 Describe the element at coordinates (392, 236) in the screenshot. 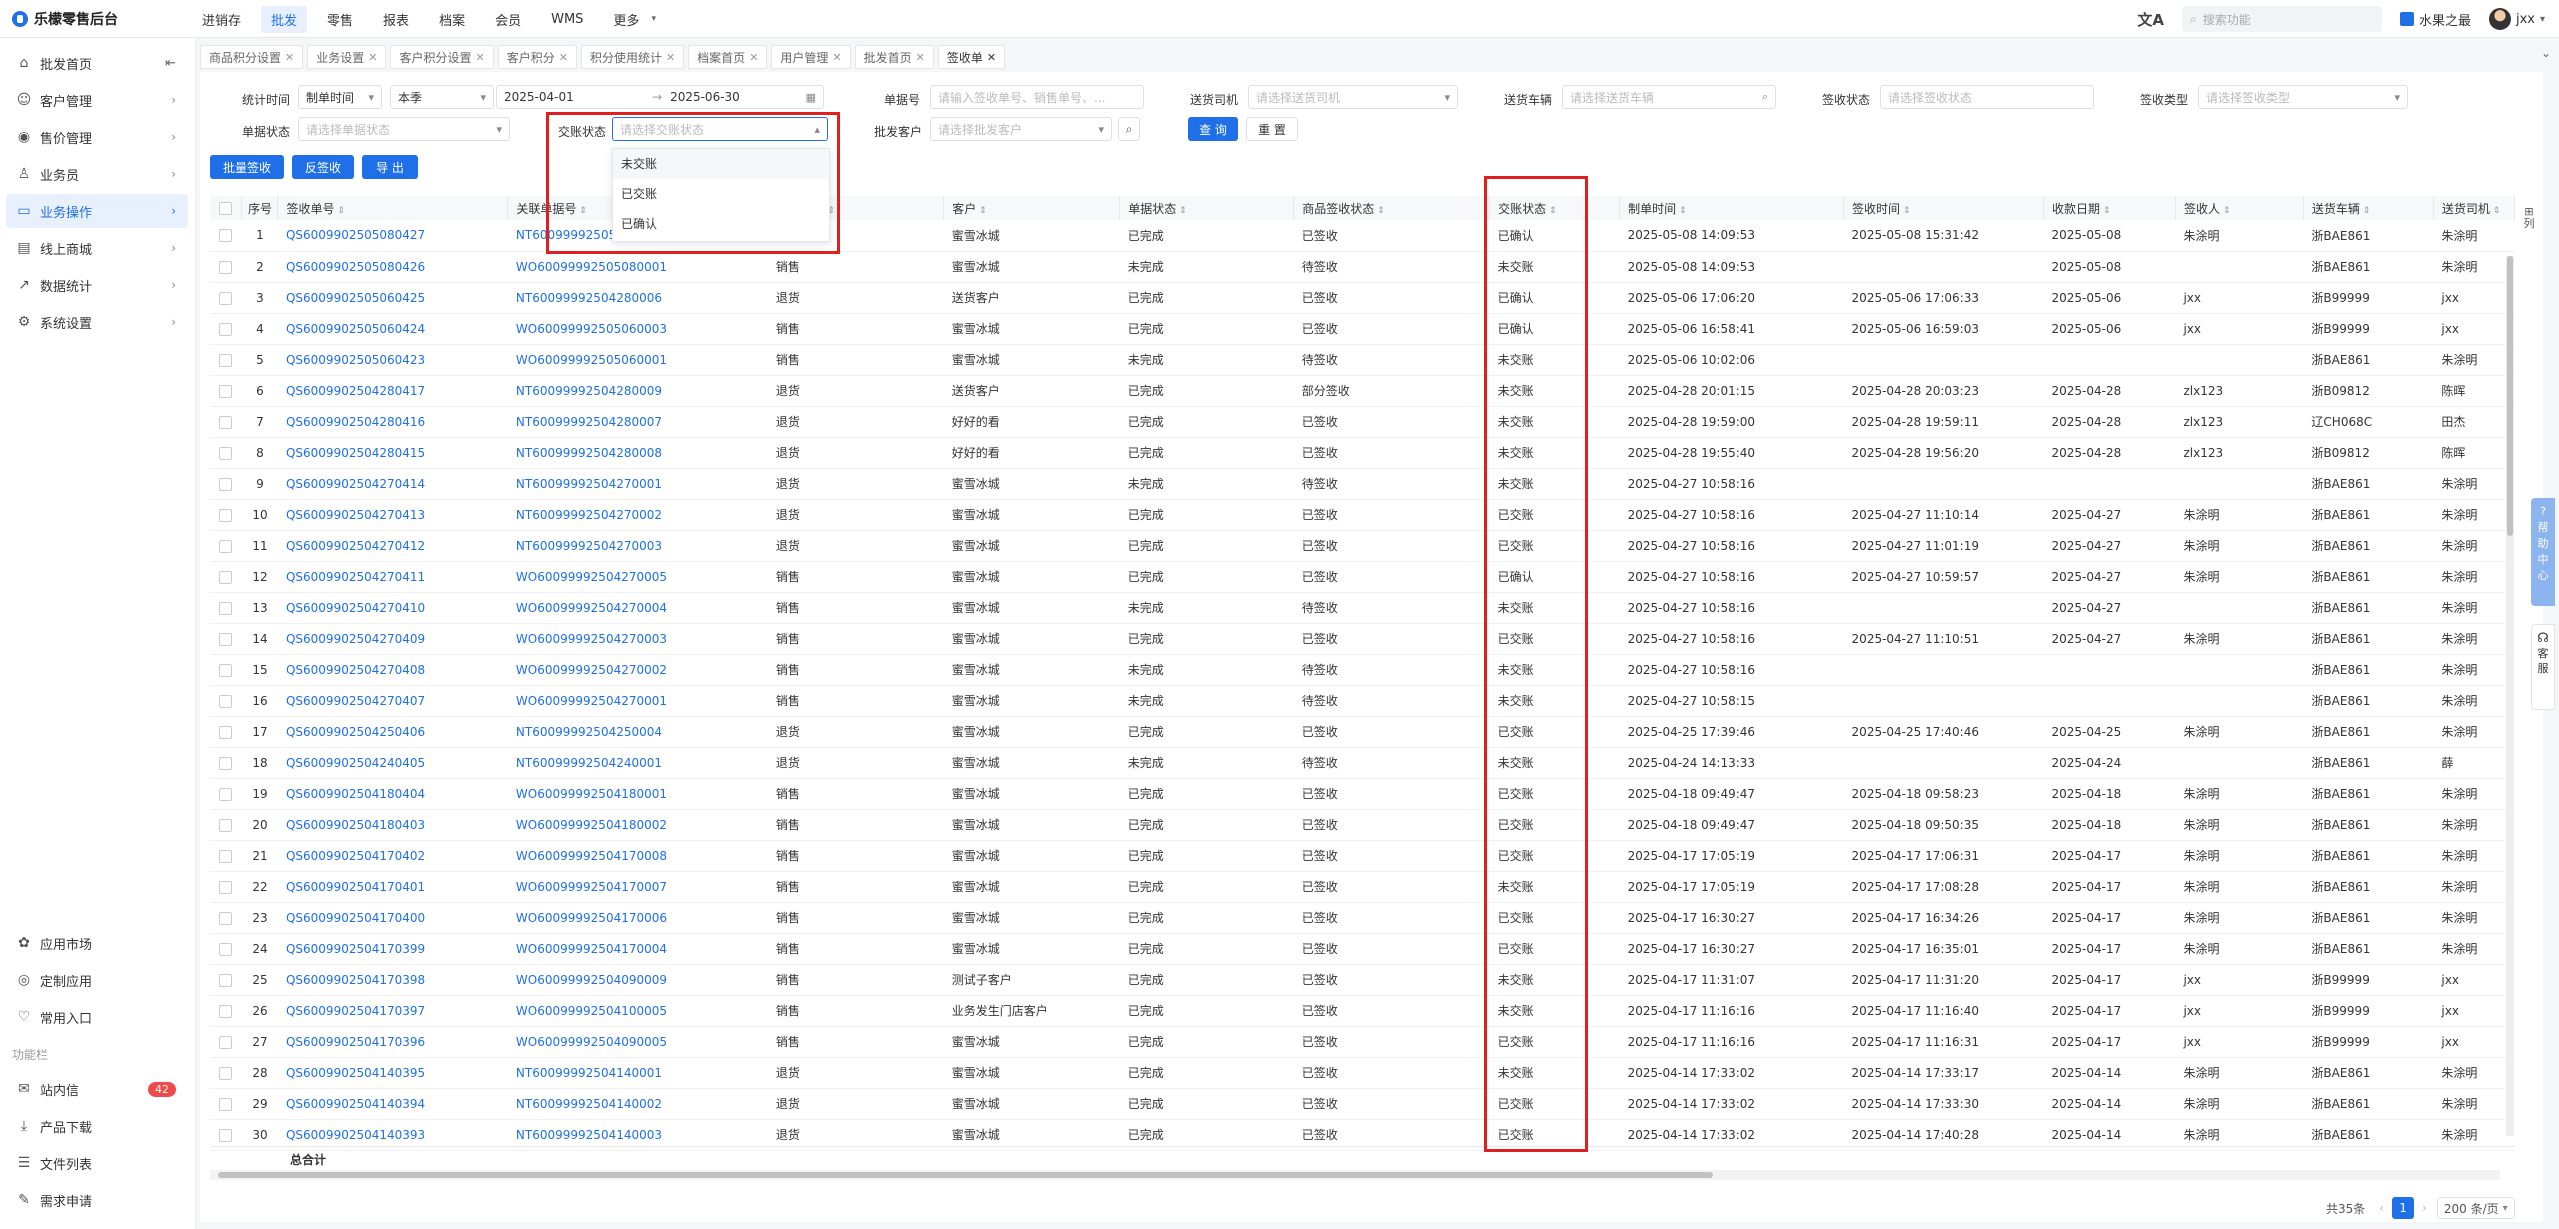

I see `doc-link: QS6009902505080427` at that location.